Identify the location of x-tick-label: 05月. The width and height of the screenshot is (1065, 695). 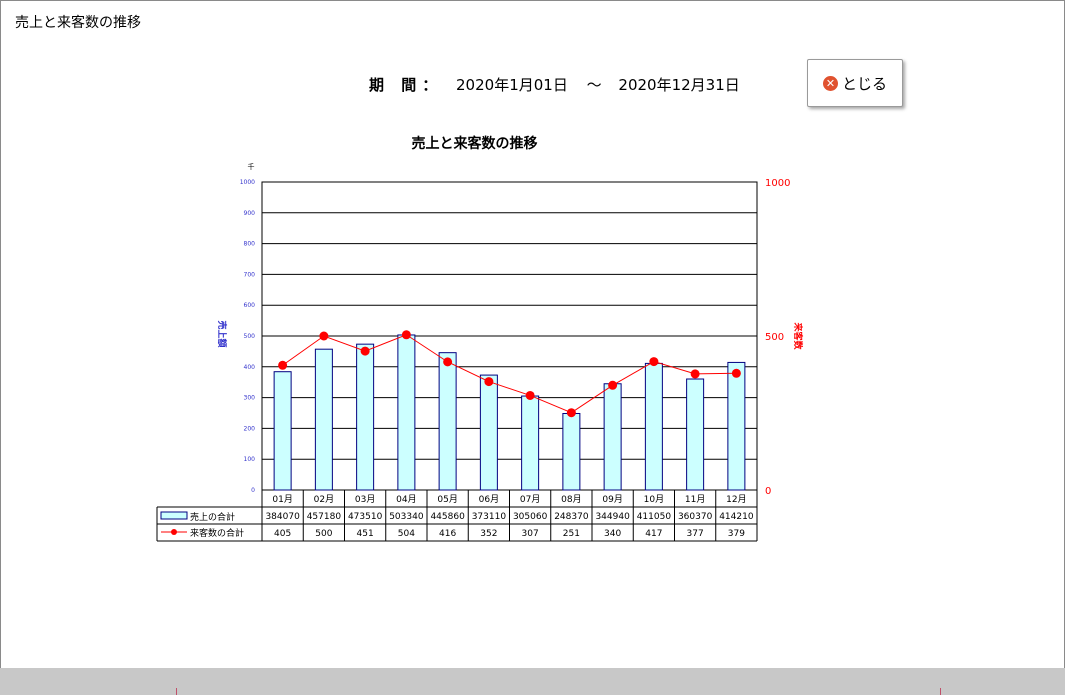
(447, 499).